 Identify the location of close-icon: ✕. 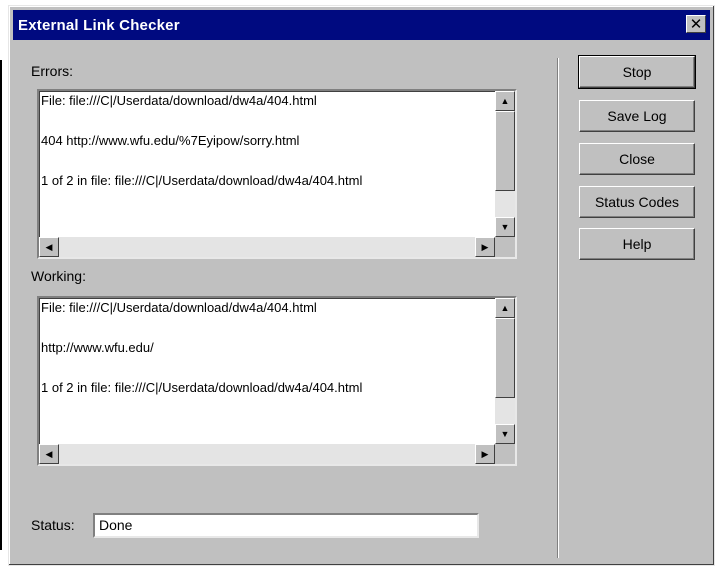
(696, 24).